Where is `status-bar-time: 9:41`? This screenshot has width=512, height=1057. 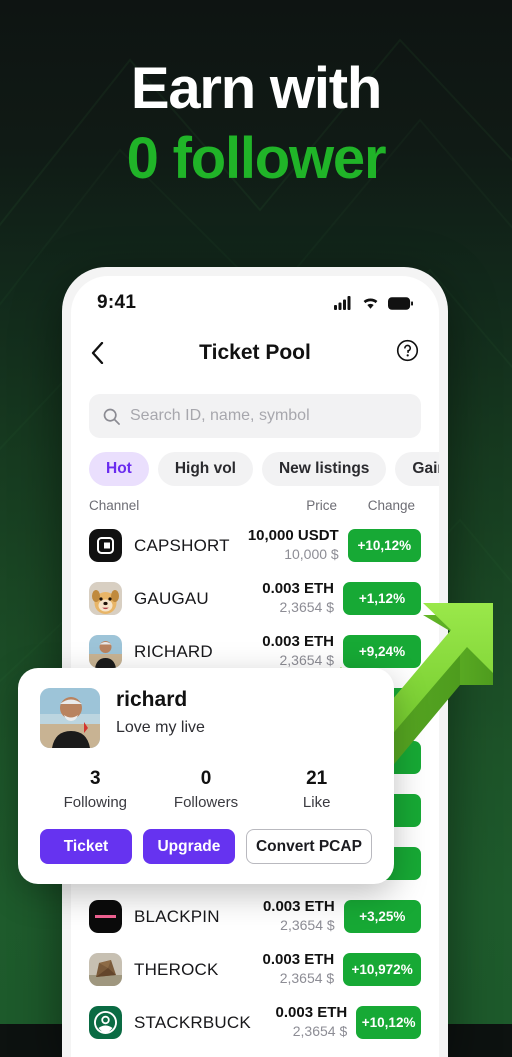 status-bar-time: 9:41 is located at coordinates (117, 302).